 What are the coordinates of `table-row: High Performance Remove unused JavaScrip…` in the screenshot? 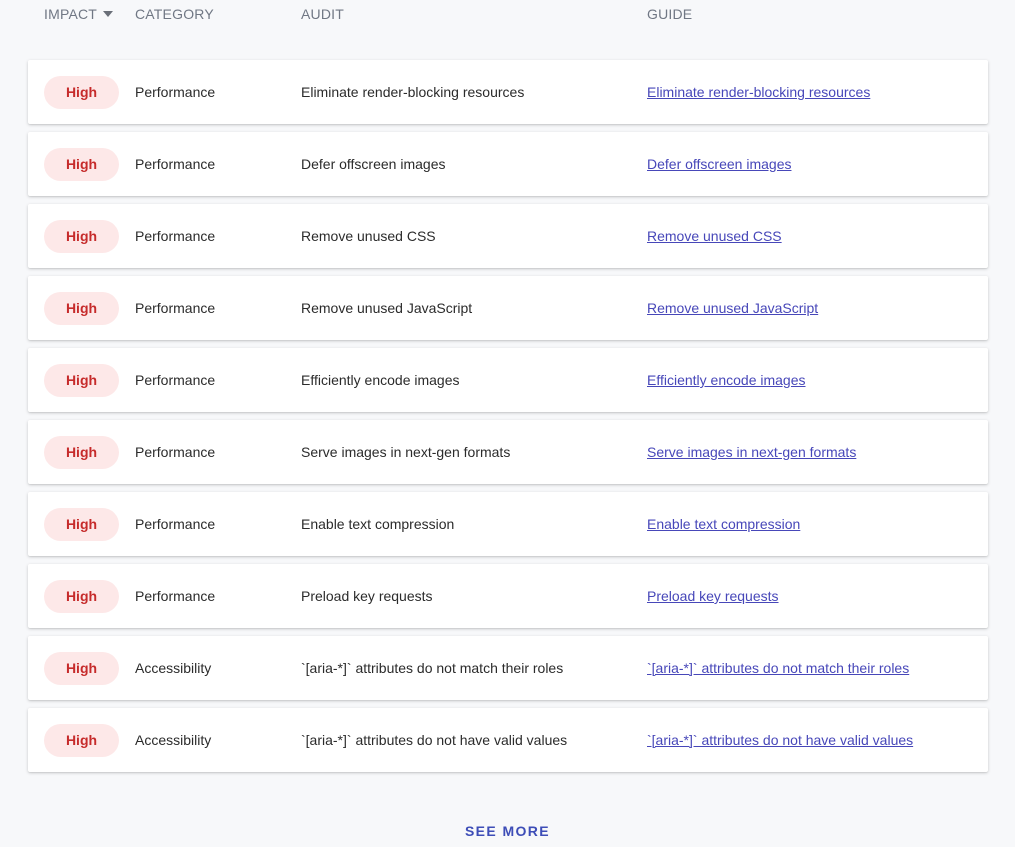 It's located at (508, 308).